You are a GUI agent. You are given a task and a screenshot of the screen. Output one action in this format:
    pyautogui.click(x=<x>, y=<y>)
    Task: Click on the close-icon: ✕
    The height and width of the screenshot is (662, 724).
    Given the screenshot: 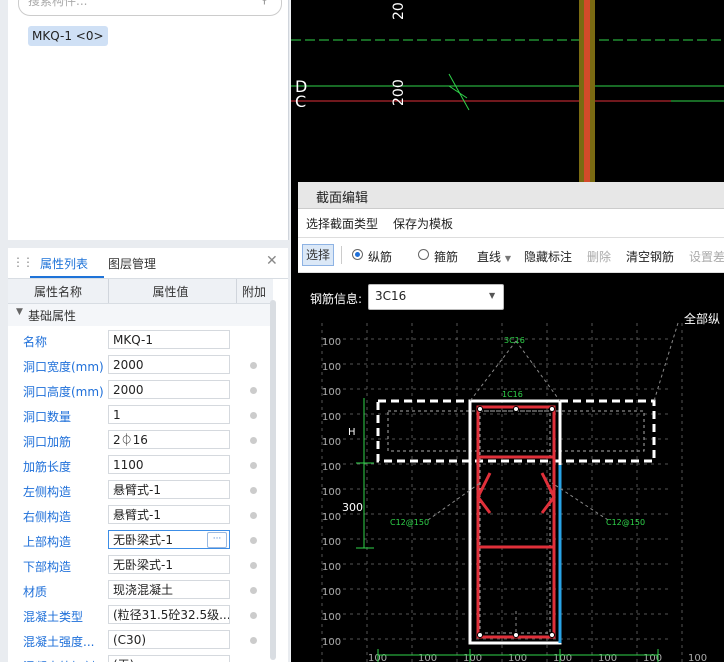 What is the action you would take?
    pyautogui.click(x=272, y=261)
    